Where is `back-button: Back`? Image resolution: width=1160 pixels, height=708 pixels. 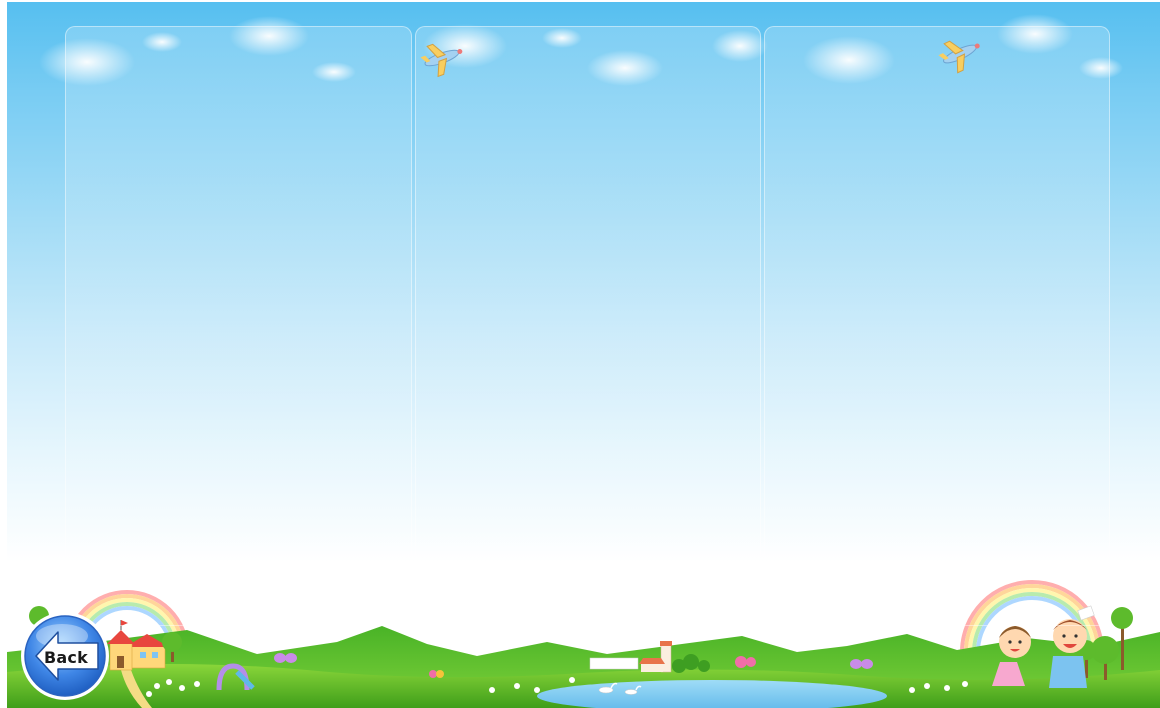 back-button: Back is located at coordinates (65, 656).